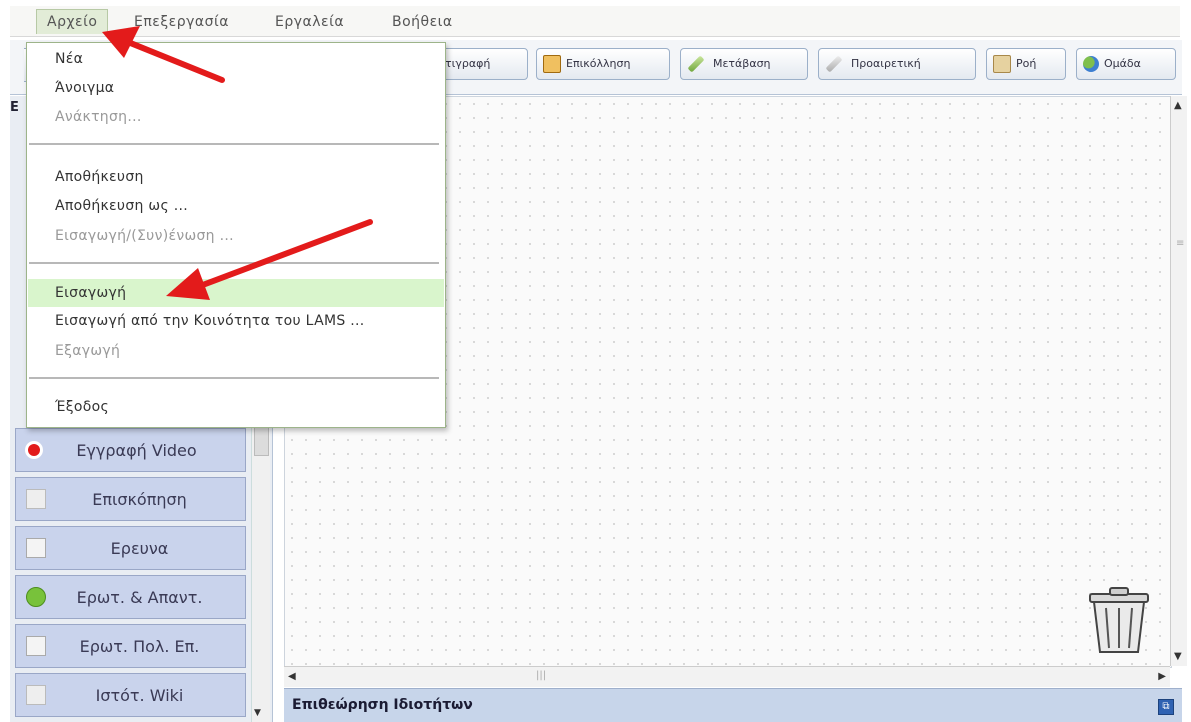  I want to click on pencil-gray-icon, so click(834, 64).